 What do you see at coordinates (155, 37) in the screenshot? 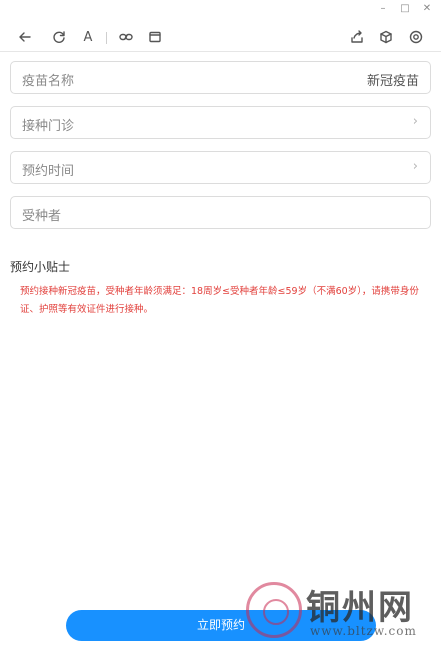
I see `window-icon` at bounding box center [155, 37].